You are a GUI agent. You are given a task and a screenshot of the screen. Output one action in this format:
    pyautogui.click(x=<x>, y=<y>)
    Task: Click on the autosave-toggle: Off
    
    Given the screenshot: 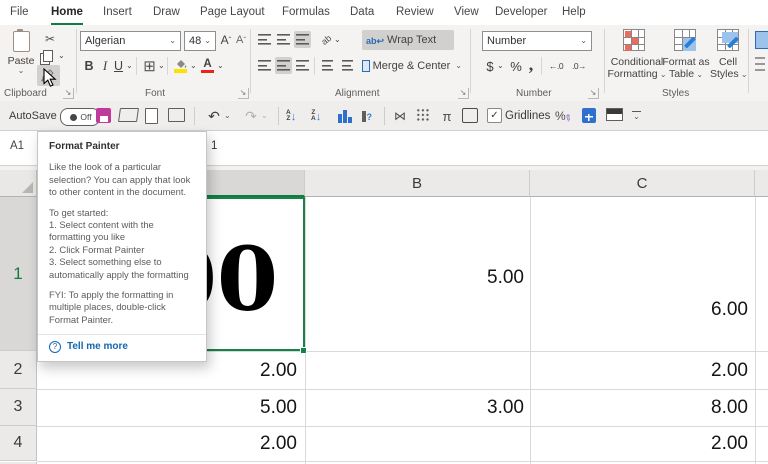 What is the action you would take?
    pyautogui.click(x=80, y=117)
    